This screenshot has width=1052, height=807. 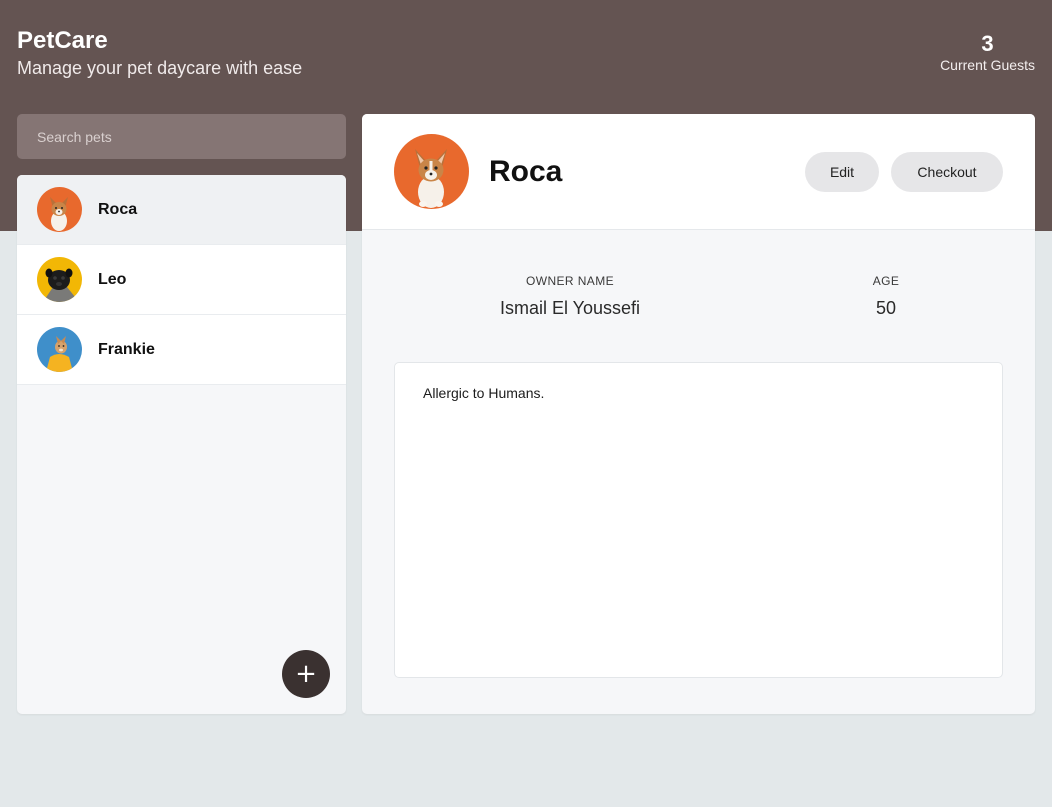 I want to click on pet-detail-avatar, so click(x=431, y=171).